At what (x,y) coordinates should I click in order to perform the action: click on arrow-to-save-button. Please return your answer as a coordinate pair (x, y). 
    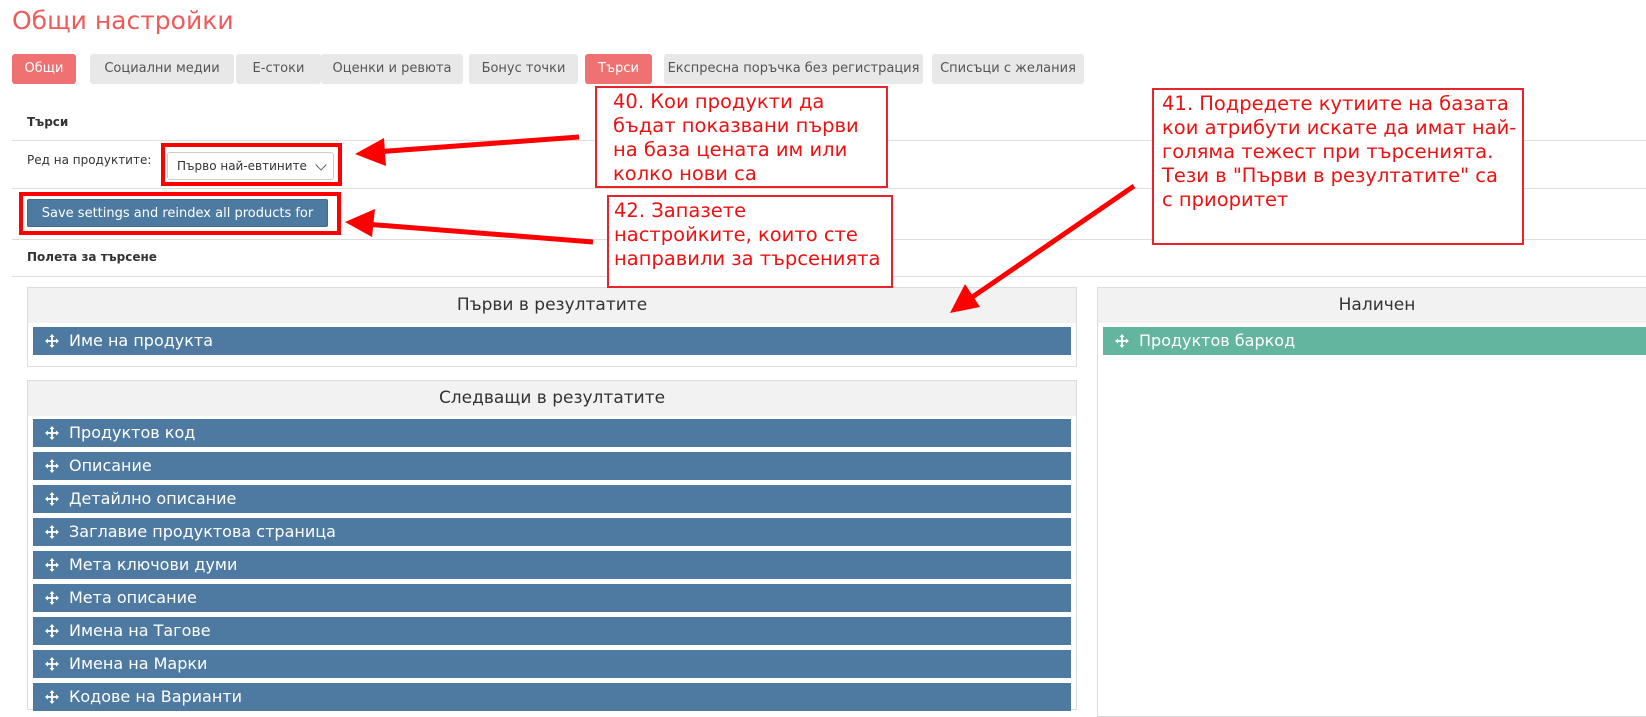
    Looking at the image, I should click on (479, 233).